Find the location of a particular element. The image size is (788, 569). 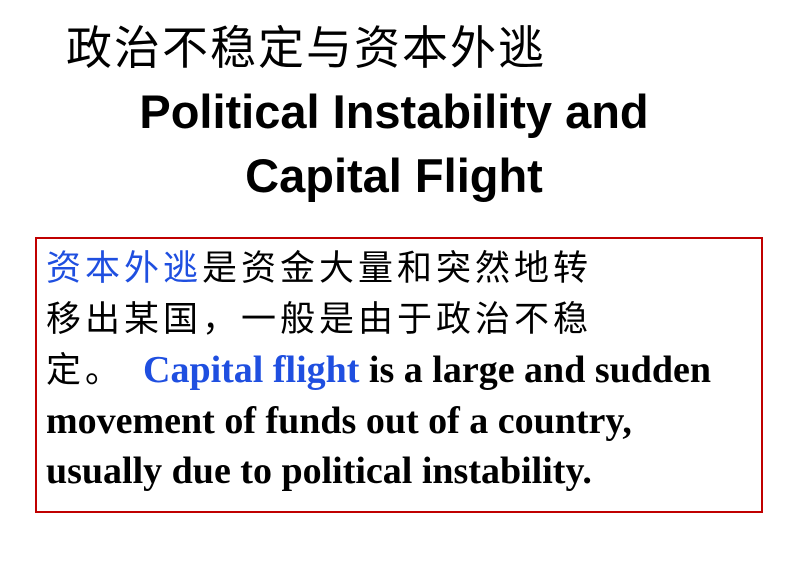

definition-chinese-line-3: 定。 is located at coordinates (85, 371).